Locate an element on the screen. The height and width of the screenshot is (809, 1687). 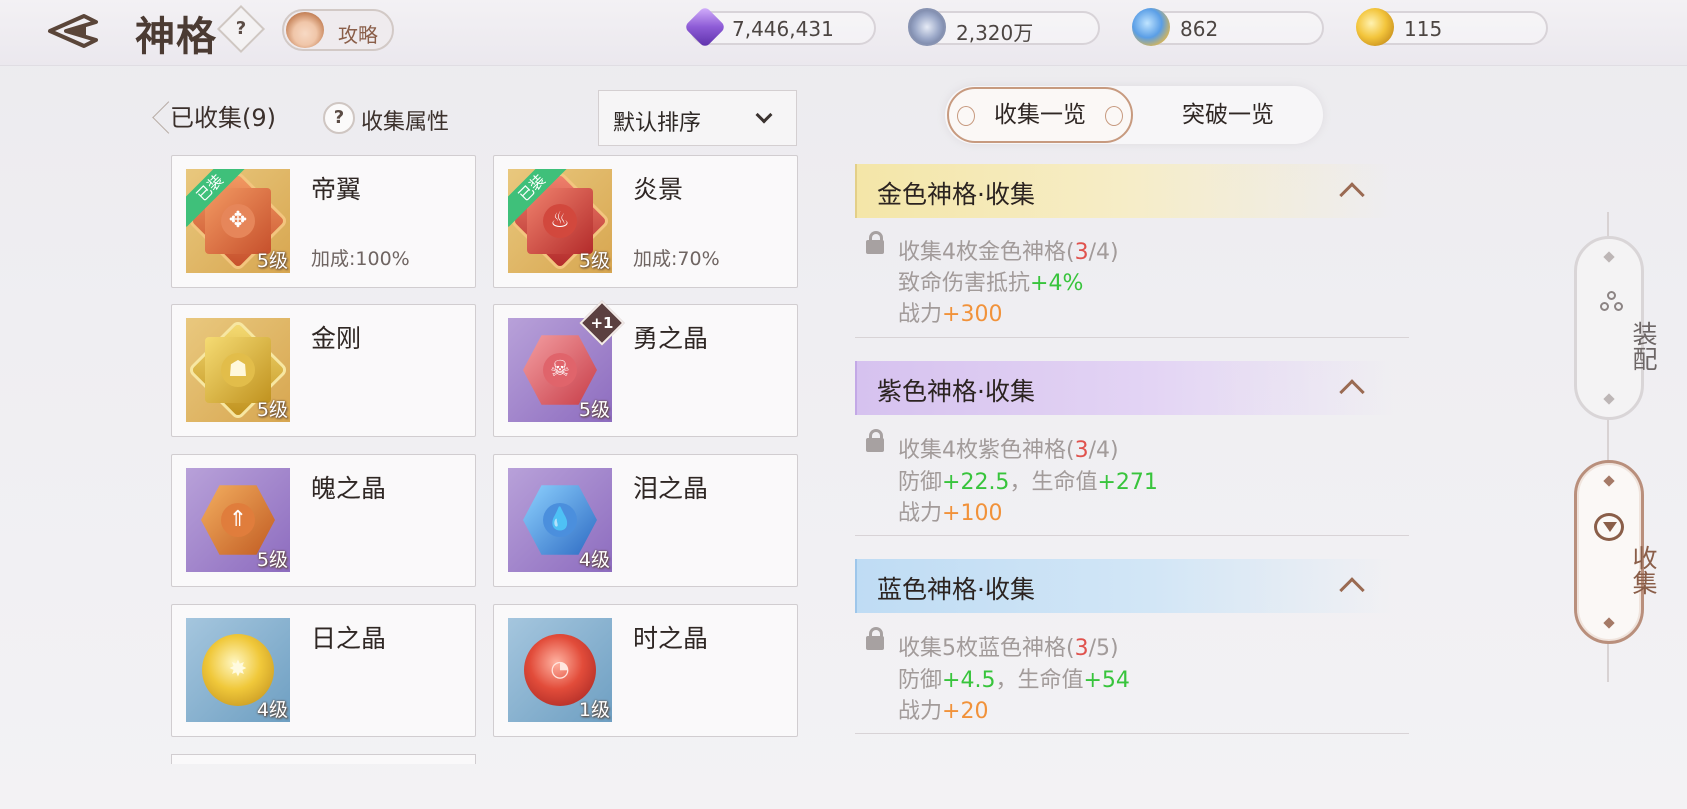
blue-collection-body: 收集5枚蓝色神格(3/5) 防御+4.5，生命值+54 战力+20 is located at coordinates (1136, 675).